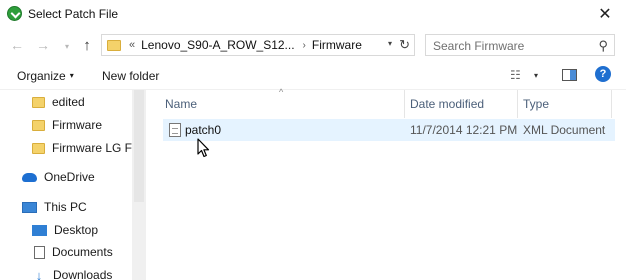 The width and height of the screenshot is (626, 280). What do you see at coordinates (87, 45) in the screenshot?
I see `up-arrow-icon: ↑` at bounding box center [87, 45].